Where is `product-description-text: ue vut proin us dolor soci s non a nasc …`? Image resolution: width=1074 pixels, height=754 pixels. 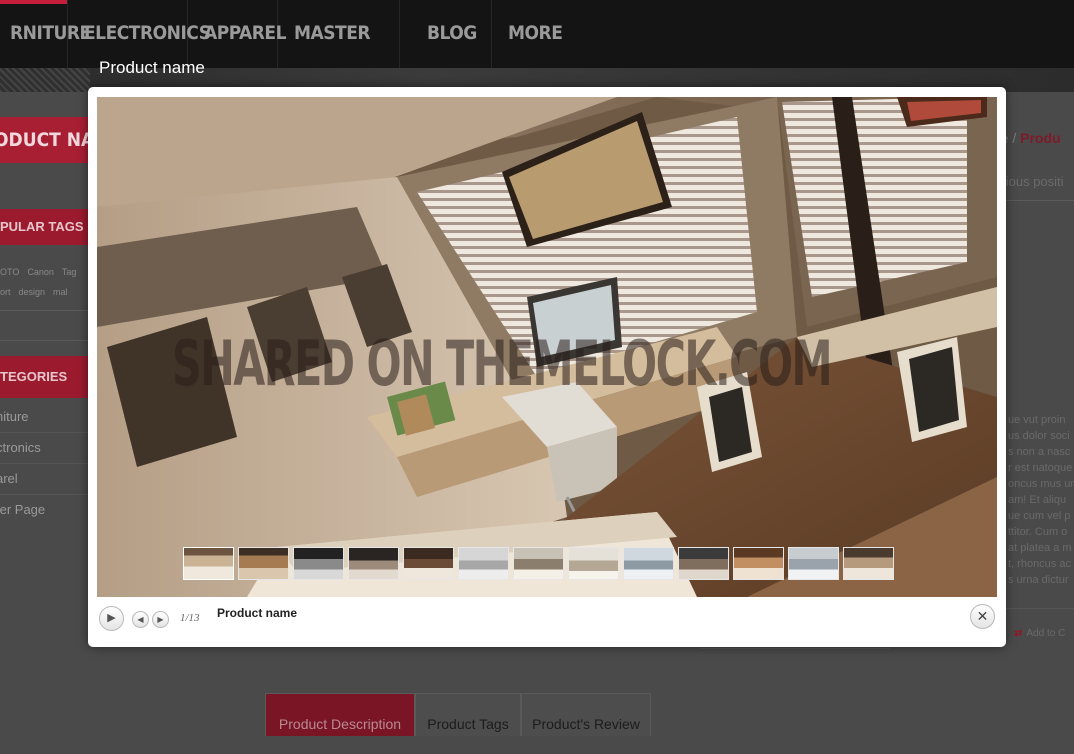 product-description-text: ue vut proin us dolor soci s non a nasc … is located at coordinates (1041, 500).